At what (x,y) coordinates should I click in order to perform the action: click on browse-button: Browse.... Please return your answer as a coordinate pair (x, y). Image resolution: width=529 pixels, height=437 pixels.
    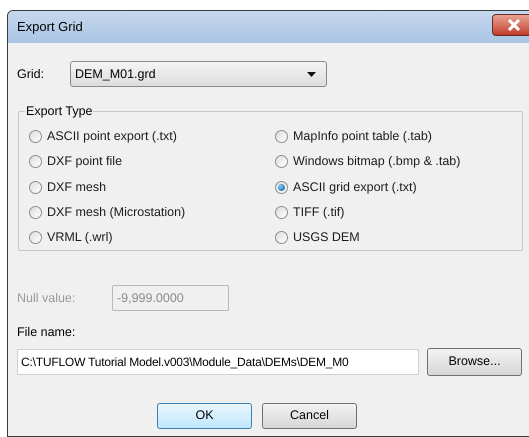
    Looking at the image, I should click on (474, 362).